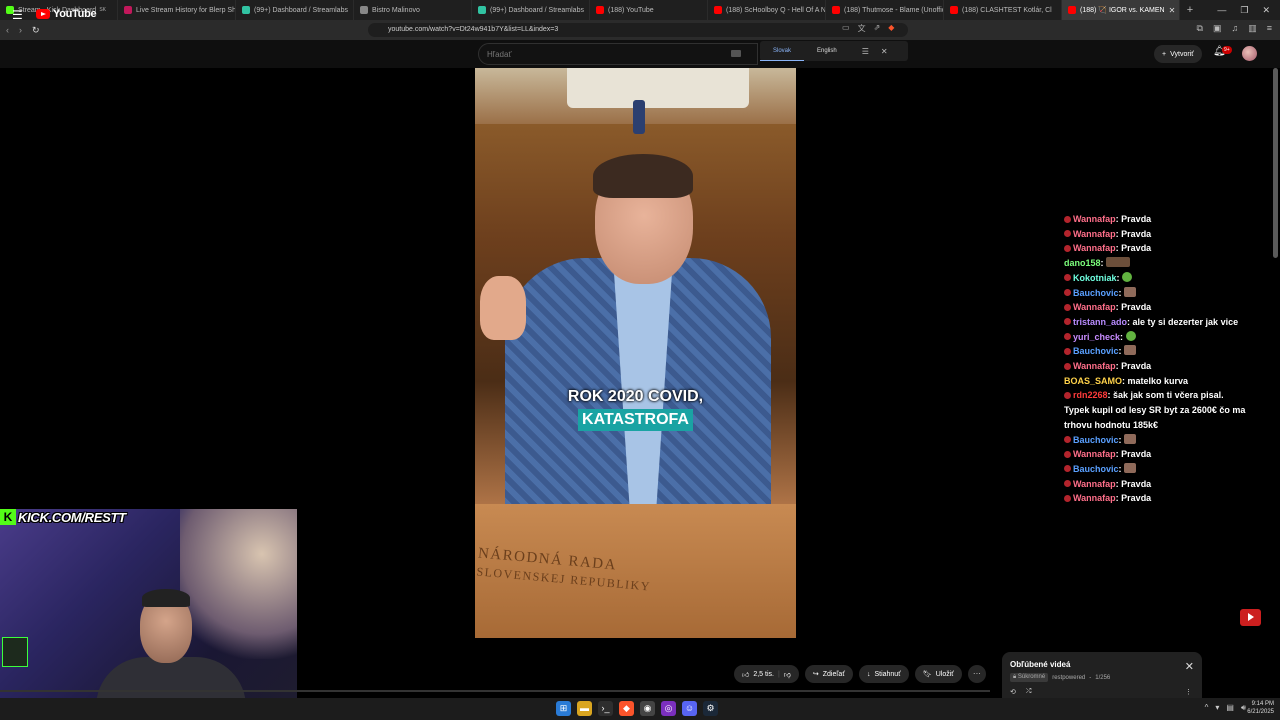  Describe the element at coordinates (1169, 351) in the screenshot. I see `chat-message: Bauchovic:` at that location.